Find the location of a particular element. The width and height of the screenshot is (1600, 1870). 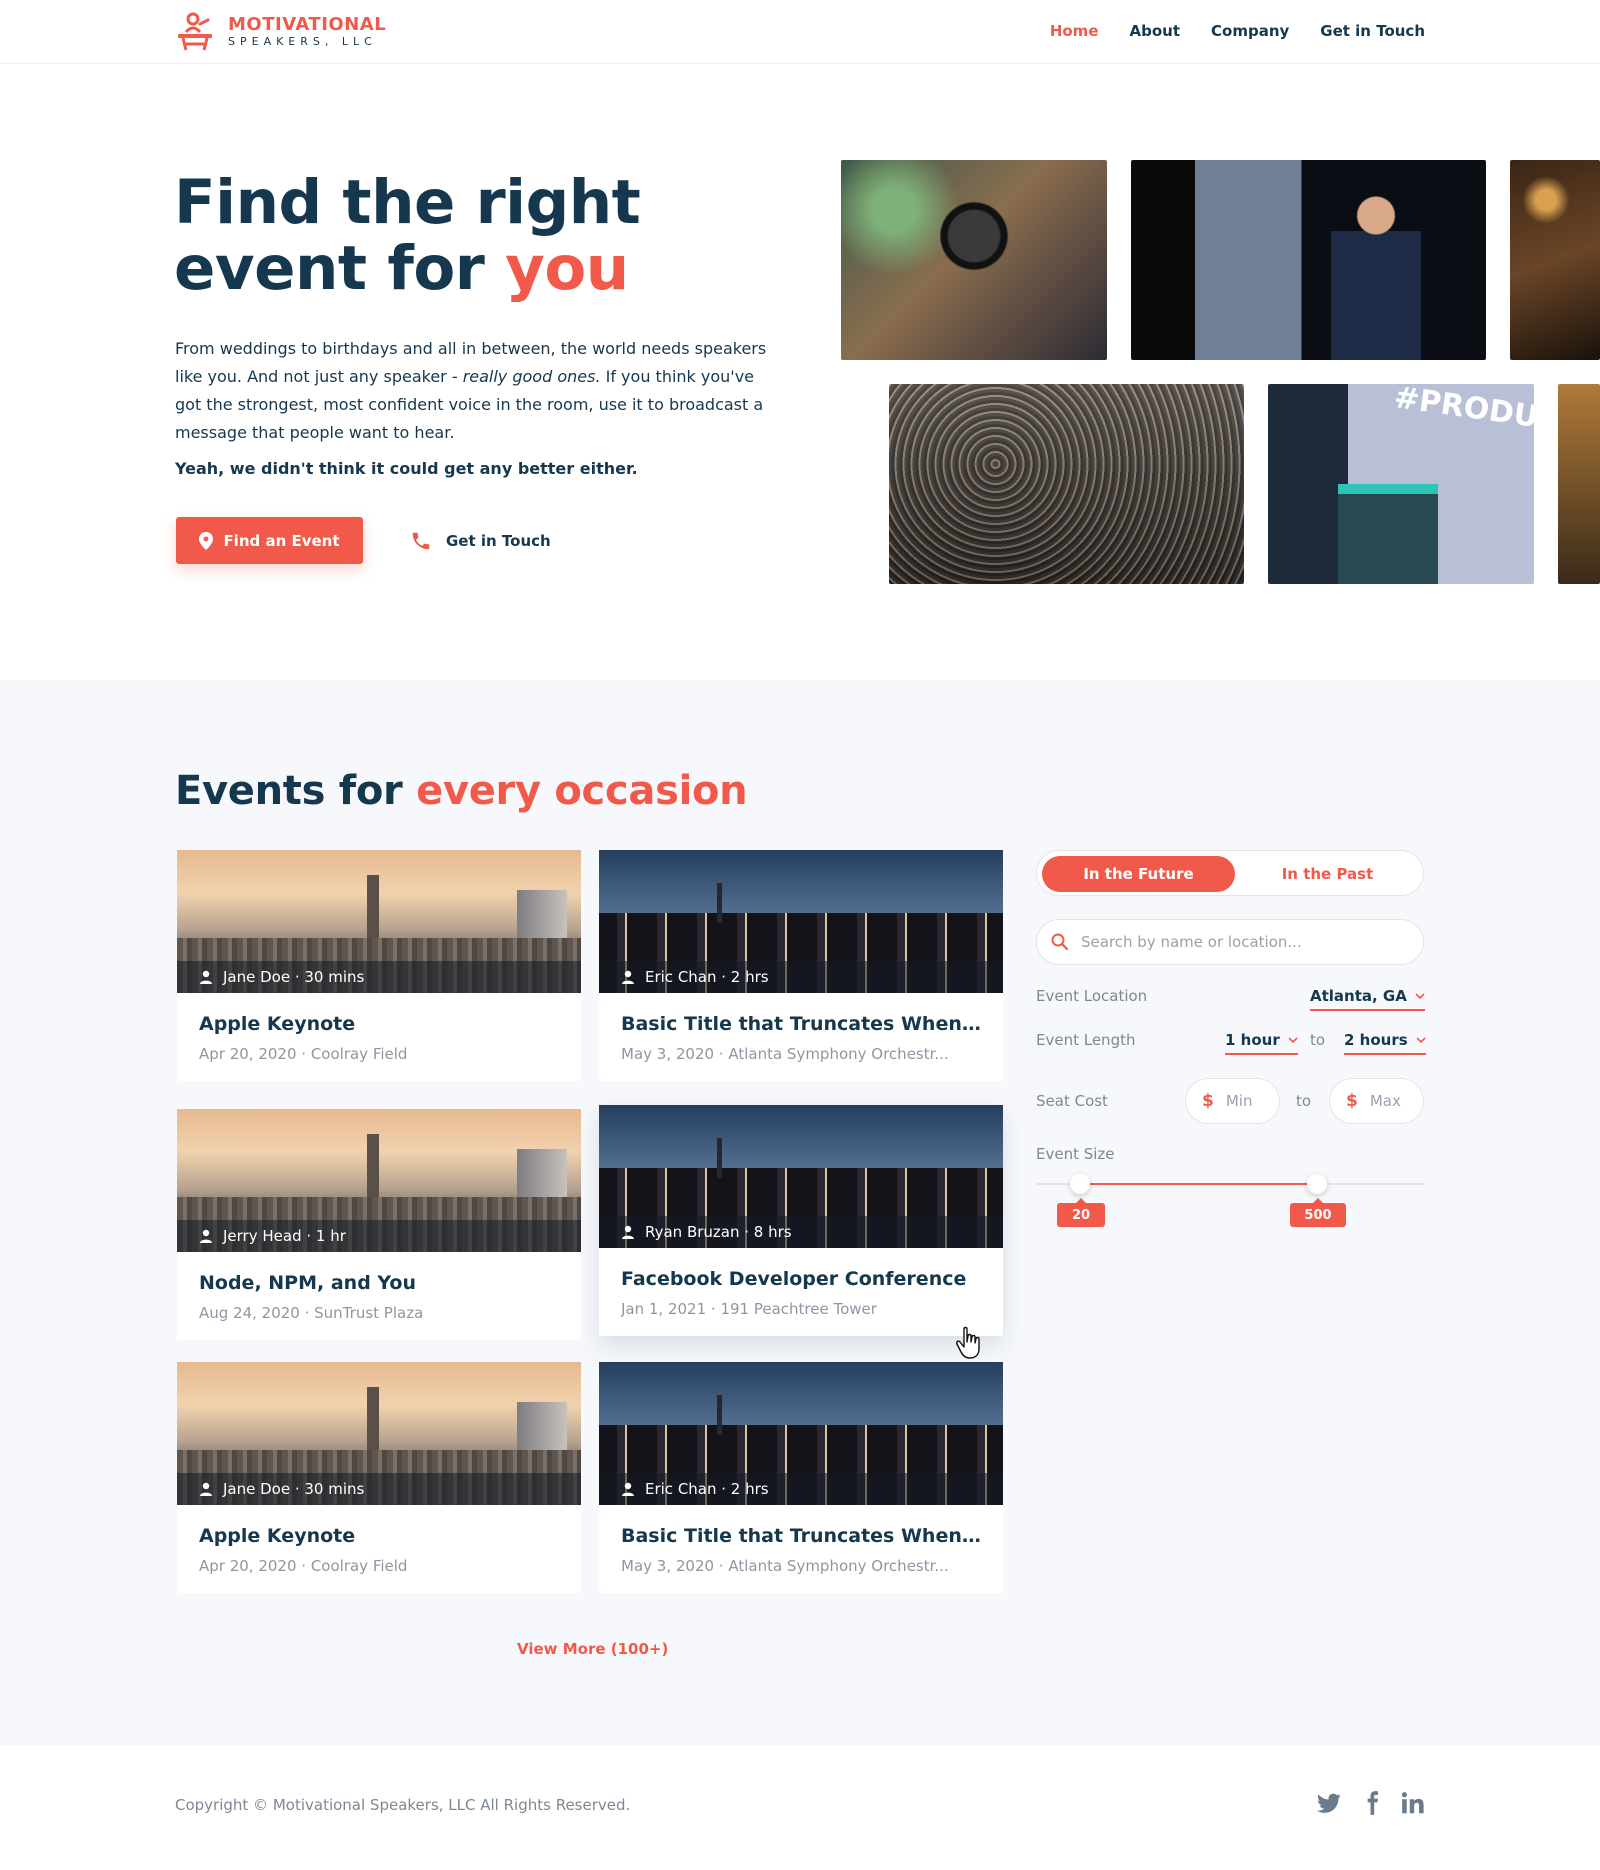

hand-pointer-cursor-icon is located at coordinates (968, 1342).